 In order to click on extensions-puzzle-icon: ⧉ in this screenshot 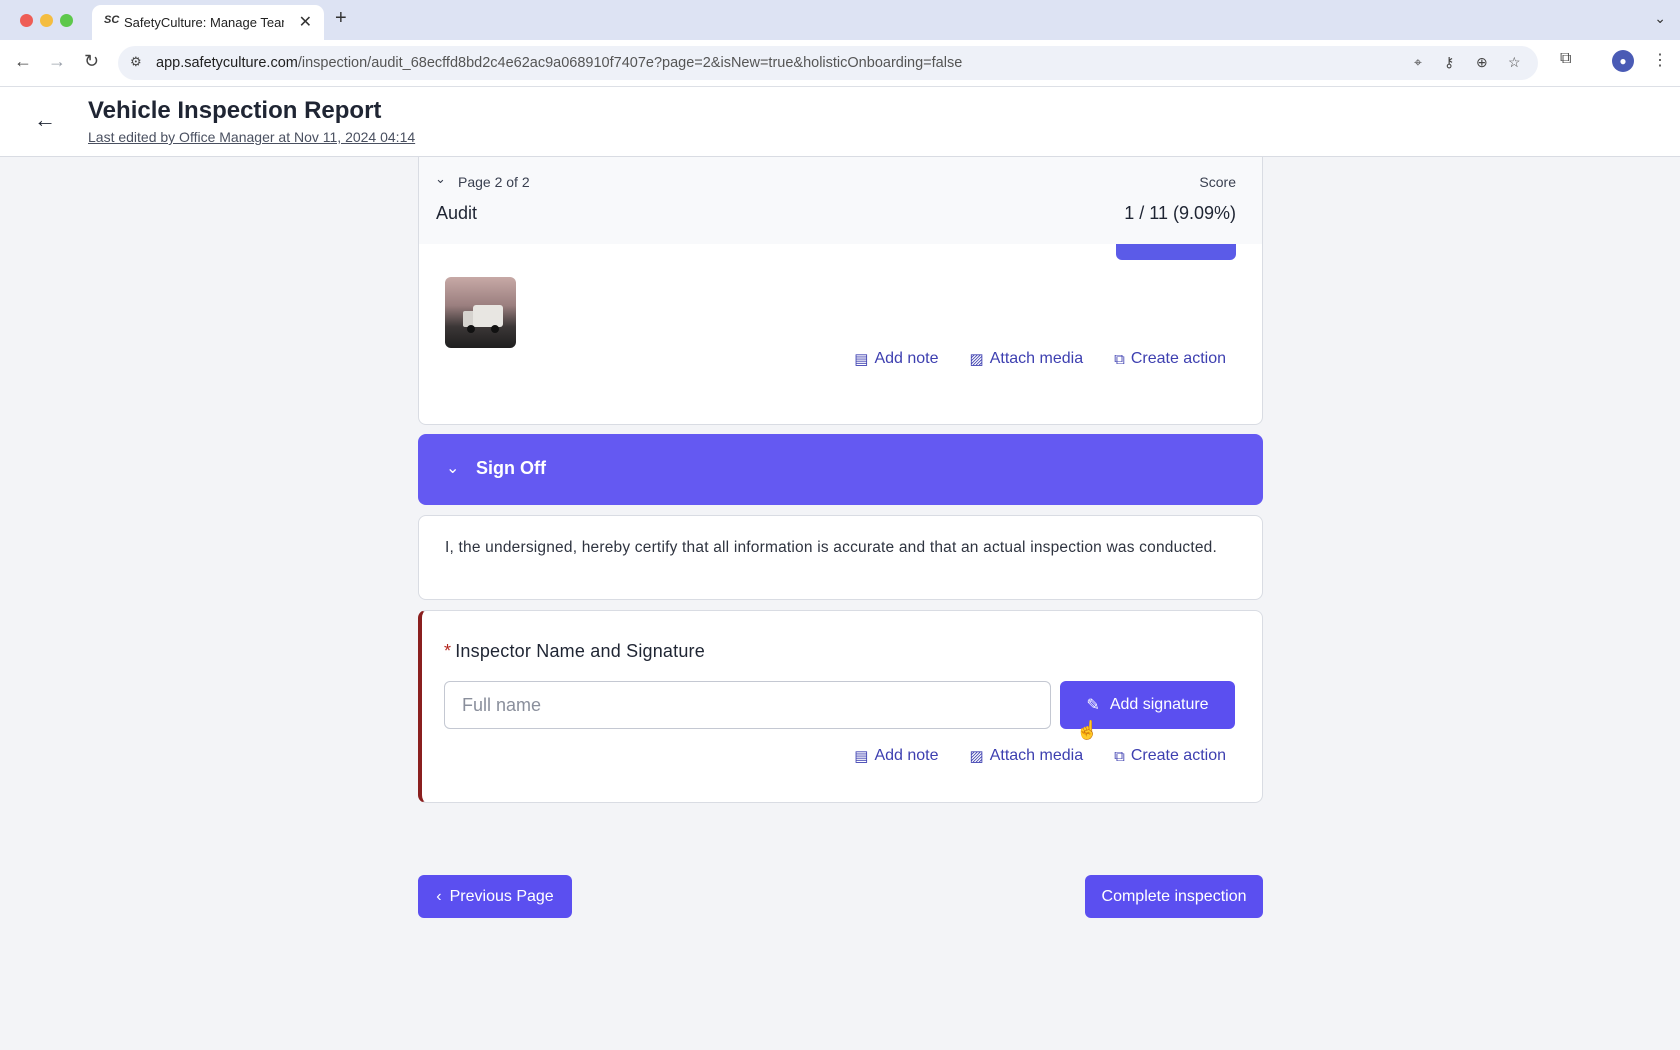, I will do `click(1565, 59)`.